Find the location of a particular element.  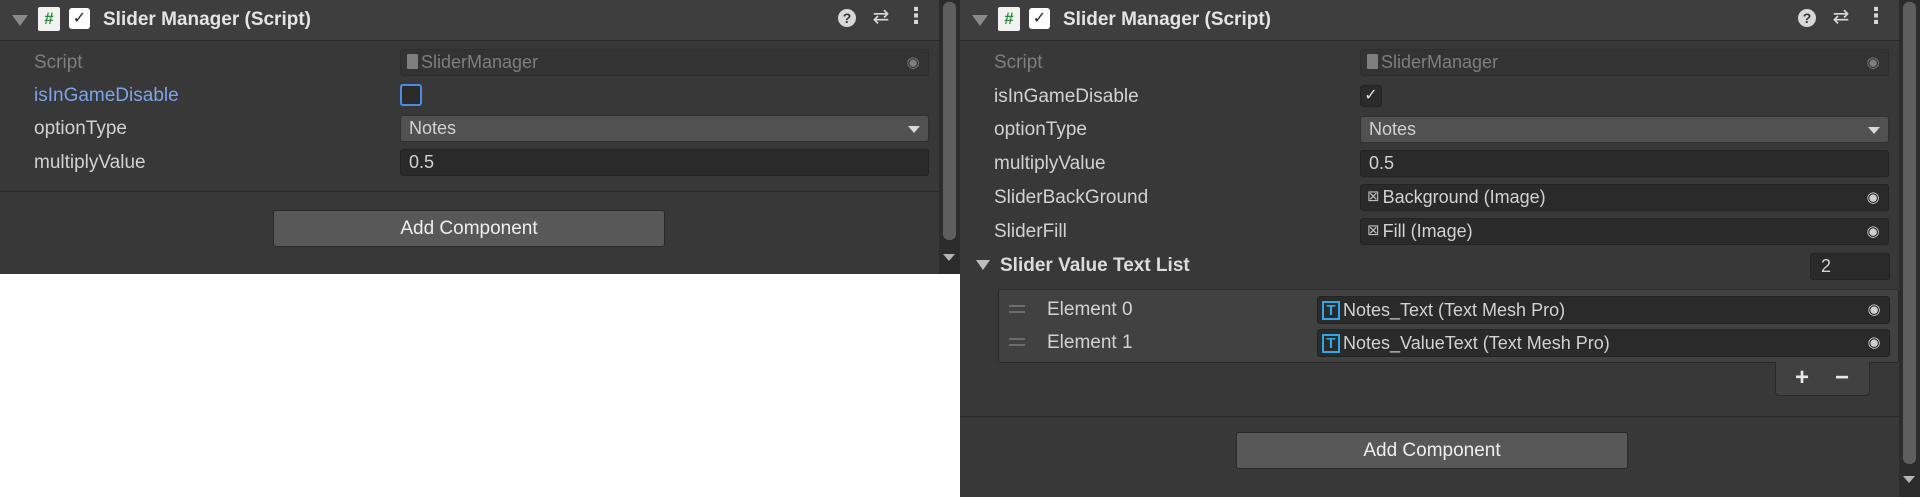

element-label: Element 1 is located at coordinates (1090, 342).